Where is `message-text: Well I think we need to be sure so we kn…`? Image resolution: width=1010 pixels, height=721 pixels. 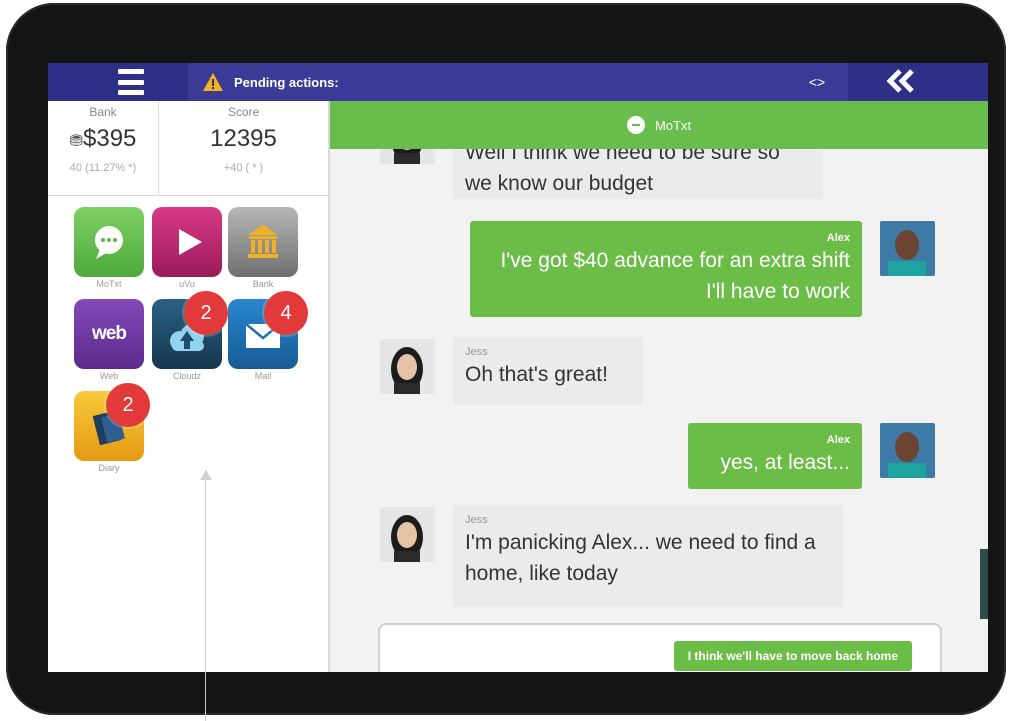 message-text: Well I think we need to be sure so we kn… is located at coordinates (622, 168).